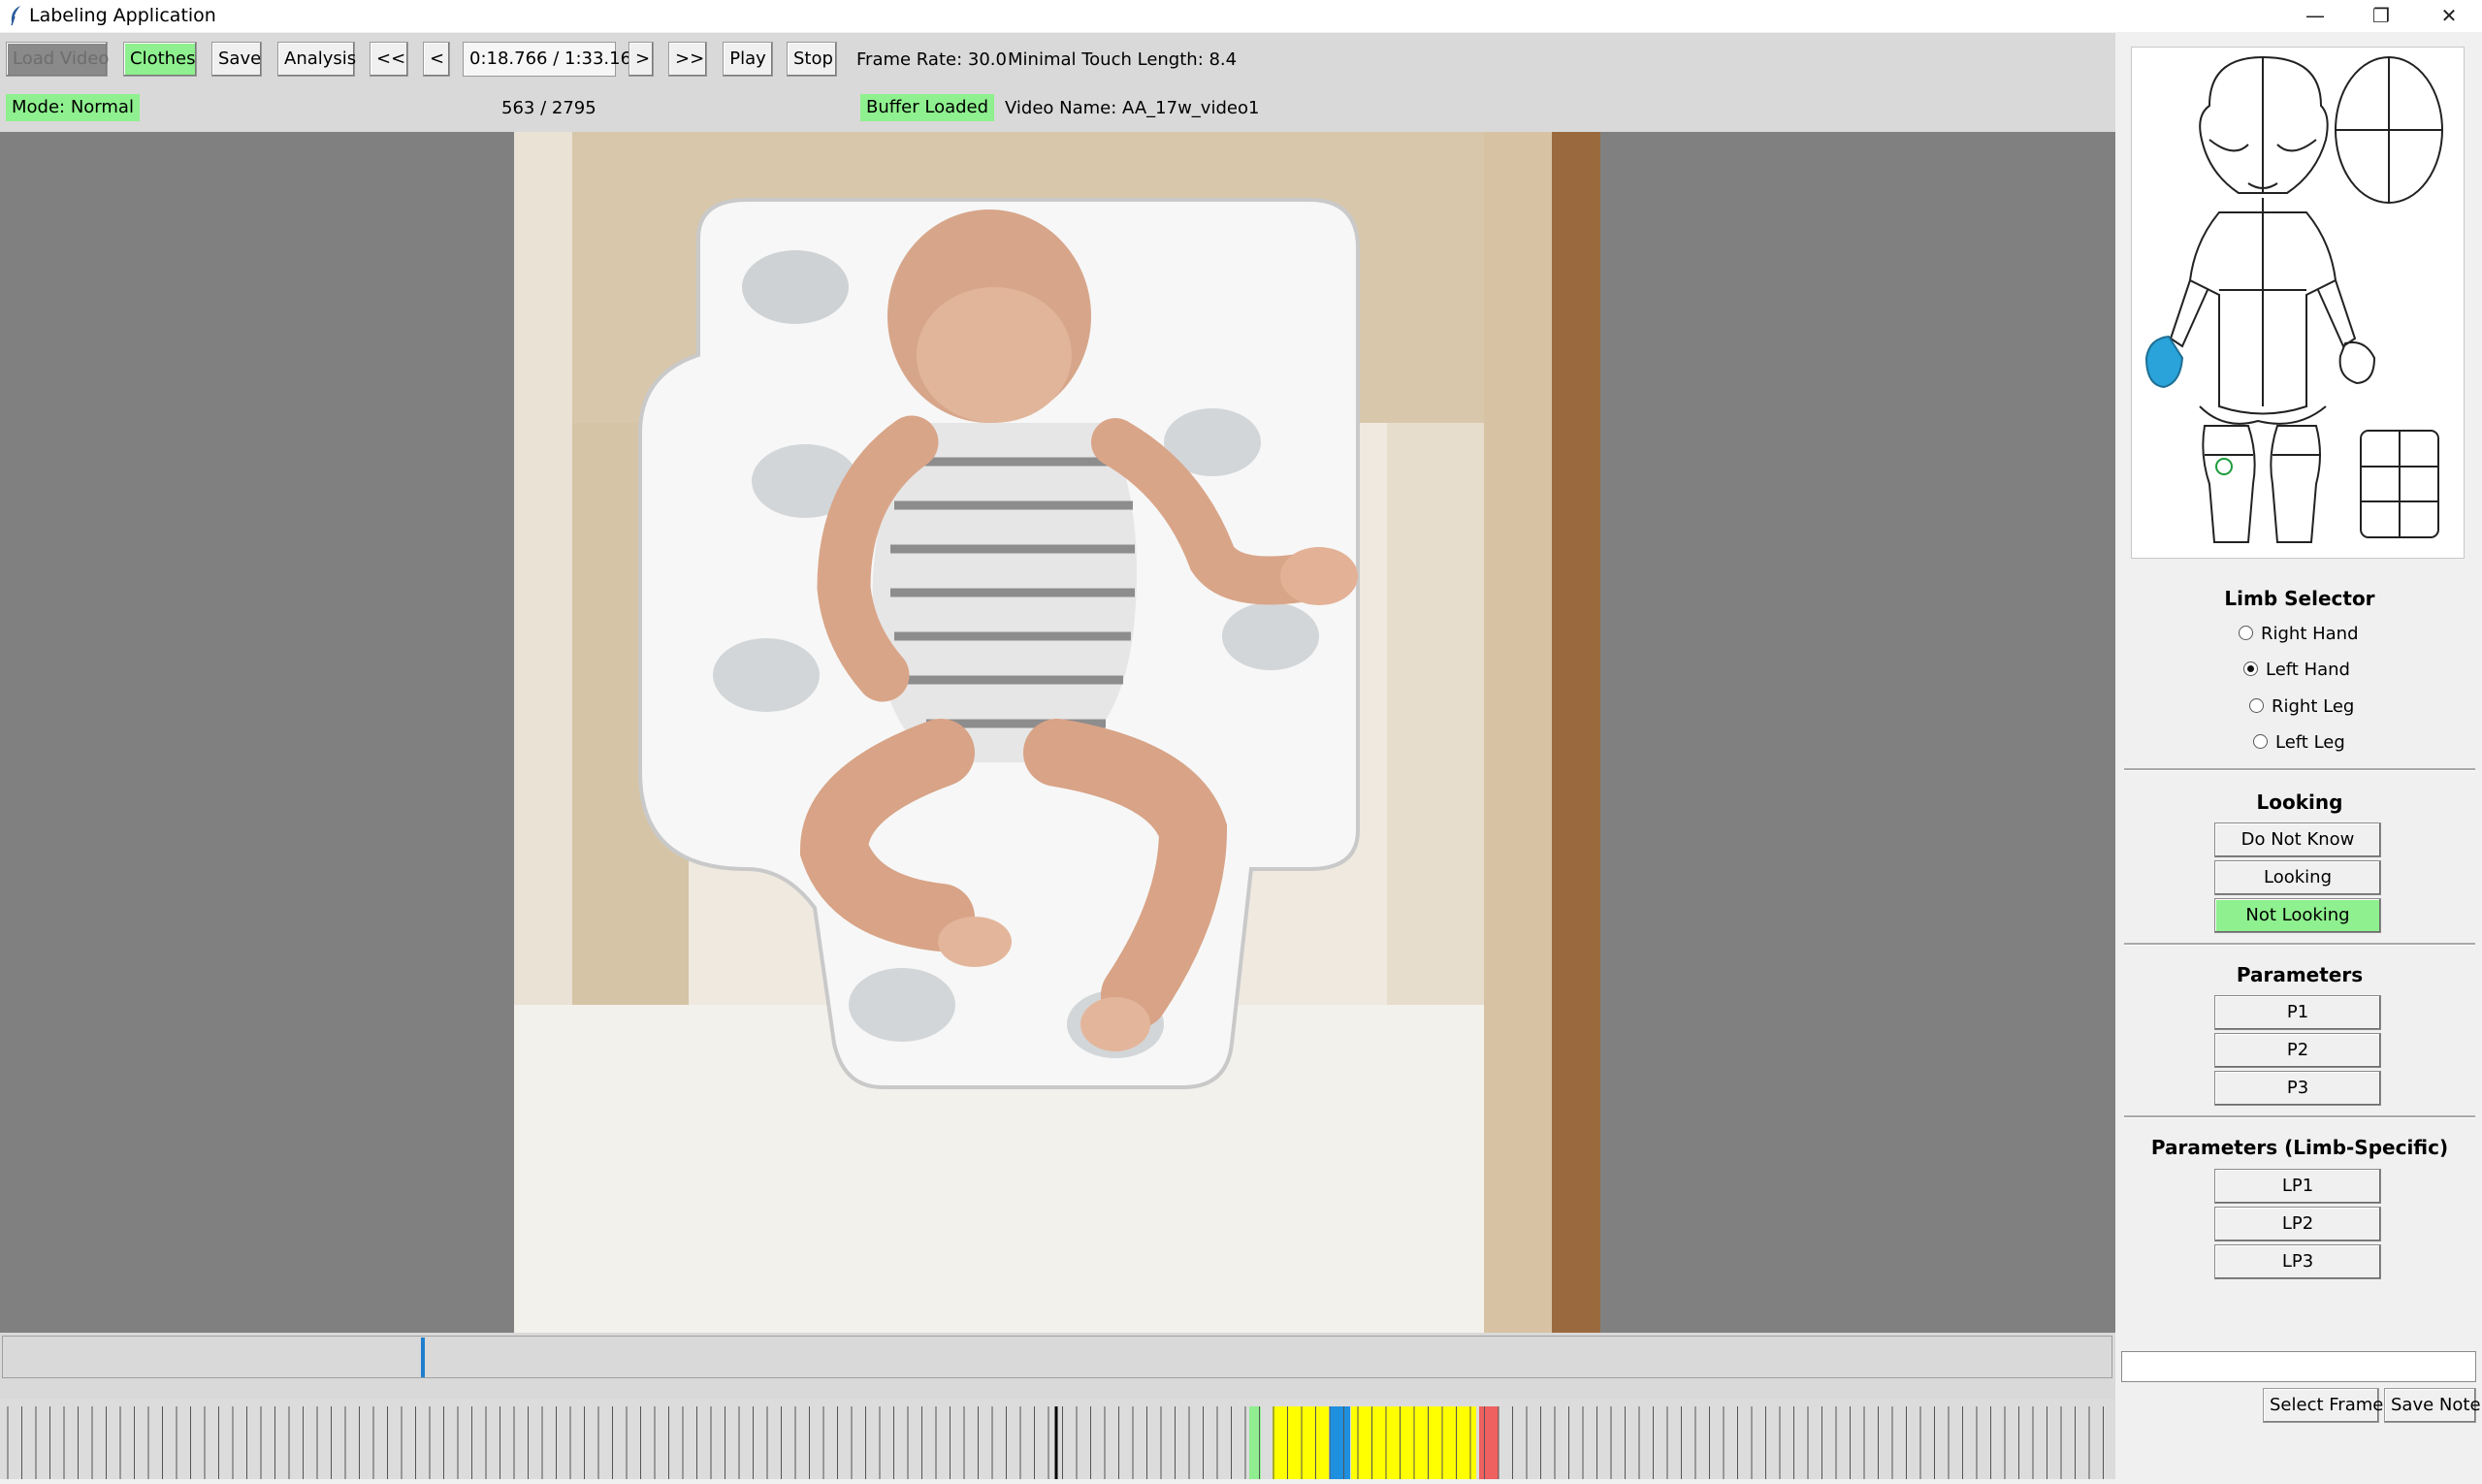  What do you see at coordinates (687, 59) in the screenshot?
I see `forward-fast-button: >>` at bounding box center [687, 59].